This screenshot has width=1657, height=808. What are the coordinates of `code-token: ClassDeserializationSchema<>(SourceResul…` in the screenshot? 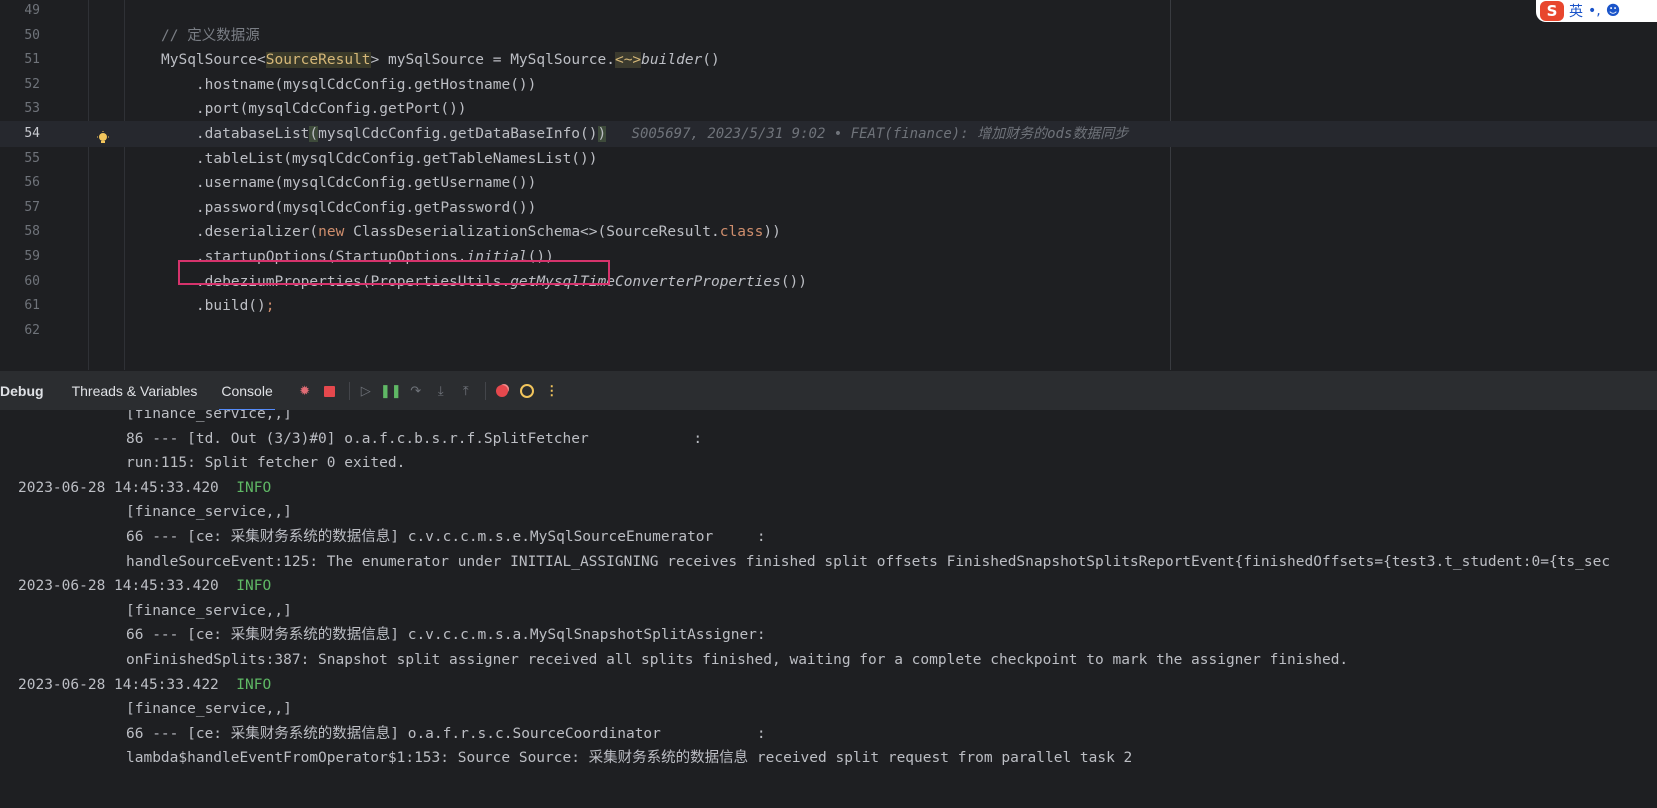 It's located at (532, 232).